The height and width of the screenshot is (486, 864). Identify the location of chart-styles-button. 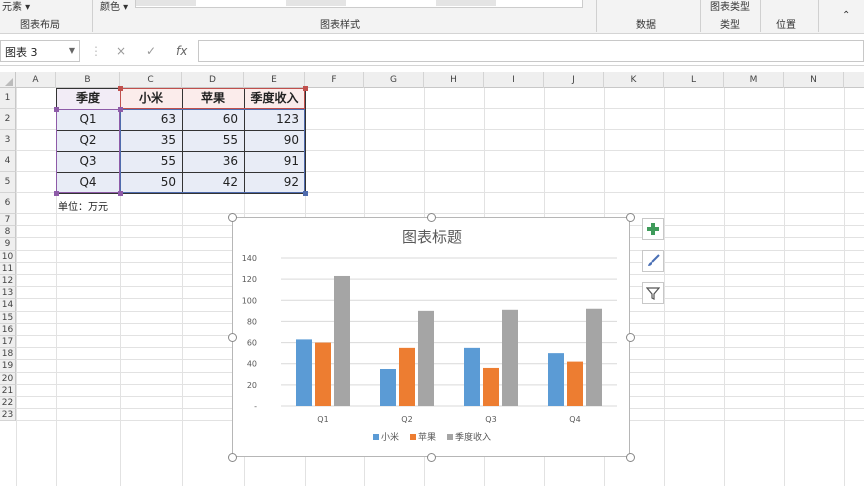
(653, 261).